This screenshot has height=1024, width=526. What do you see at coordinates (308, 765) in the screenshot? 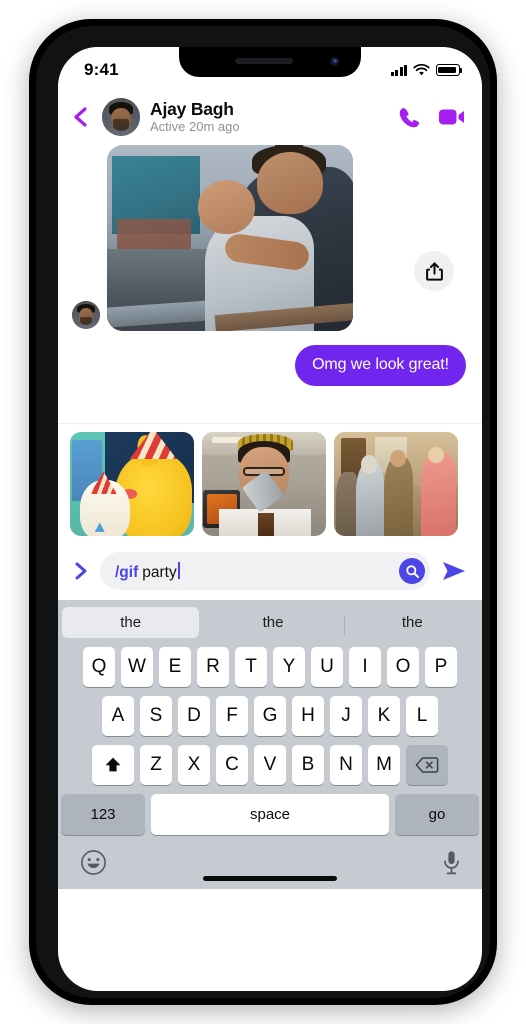
I see `key-b: B` at bounding box center [308, 765].